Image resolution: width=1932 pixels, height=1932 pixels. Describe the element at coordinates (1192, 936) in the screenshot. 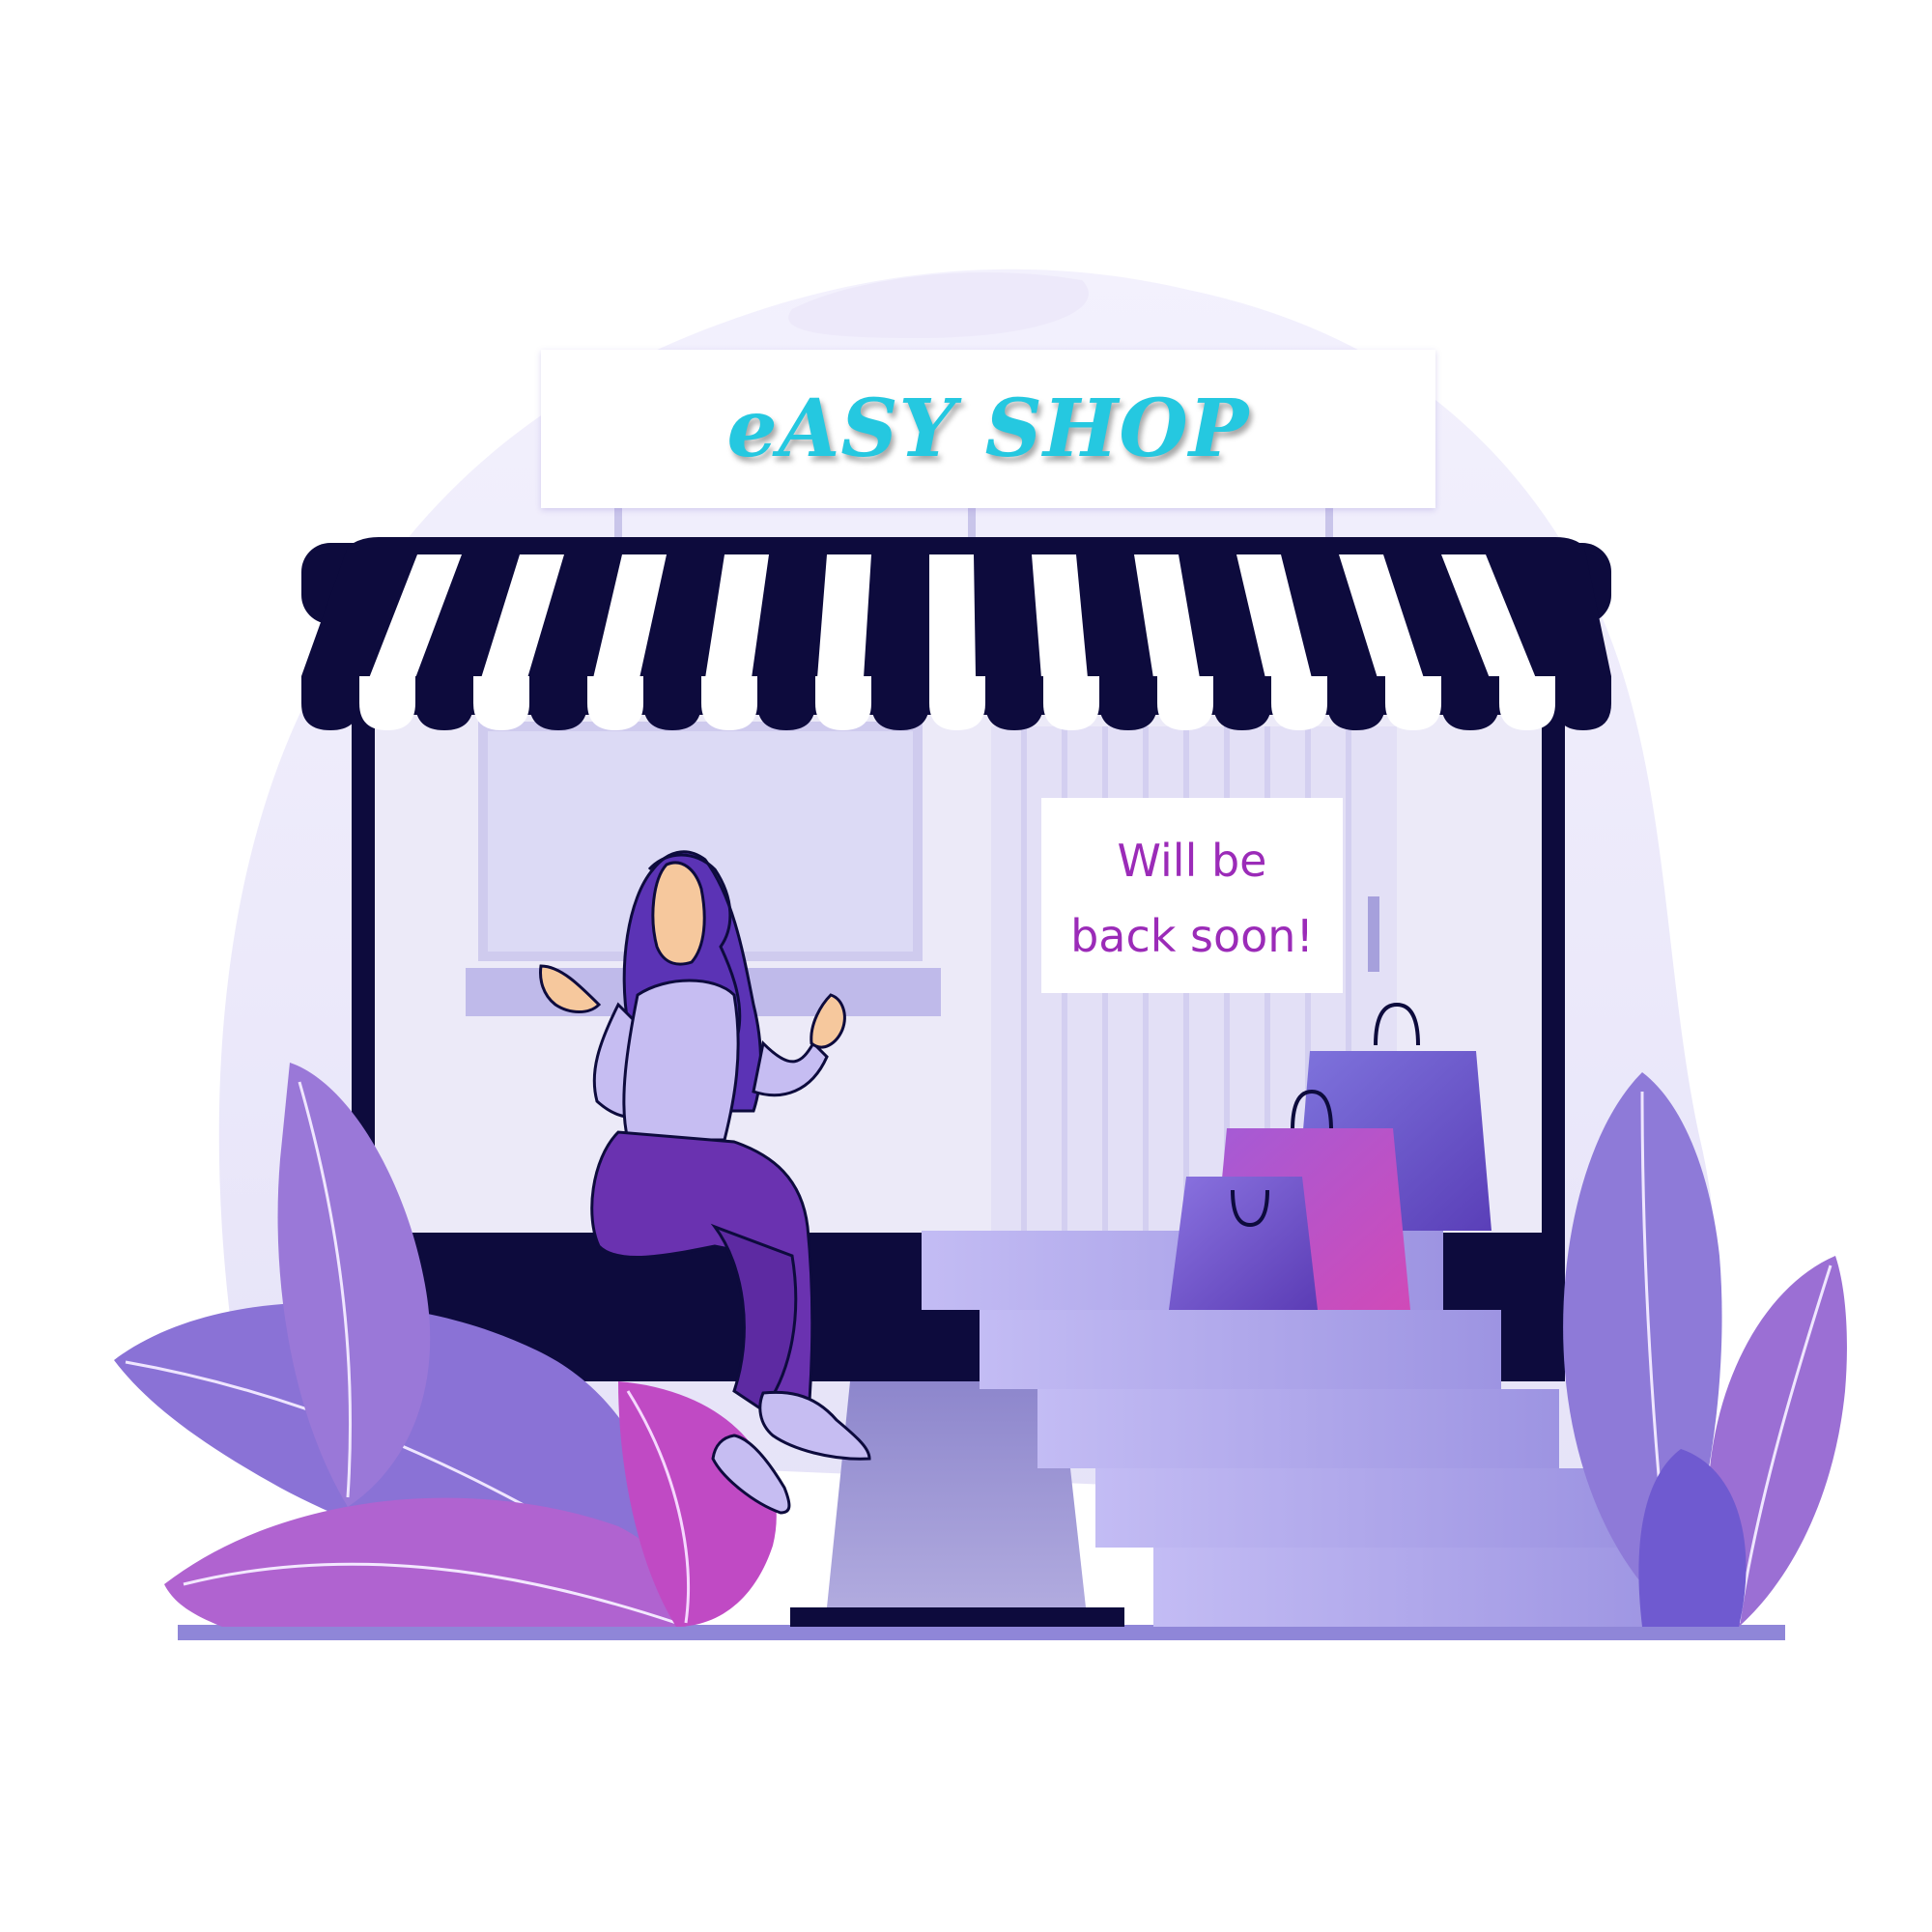

I see `notice-line-2: back soon!` at that location.